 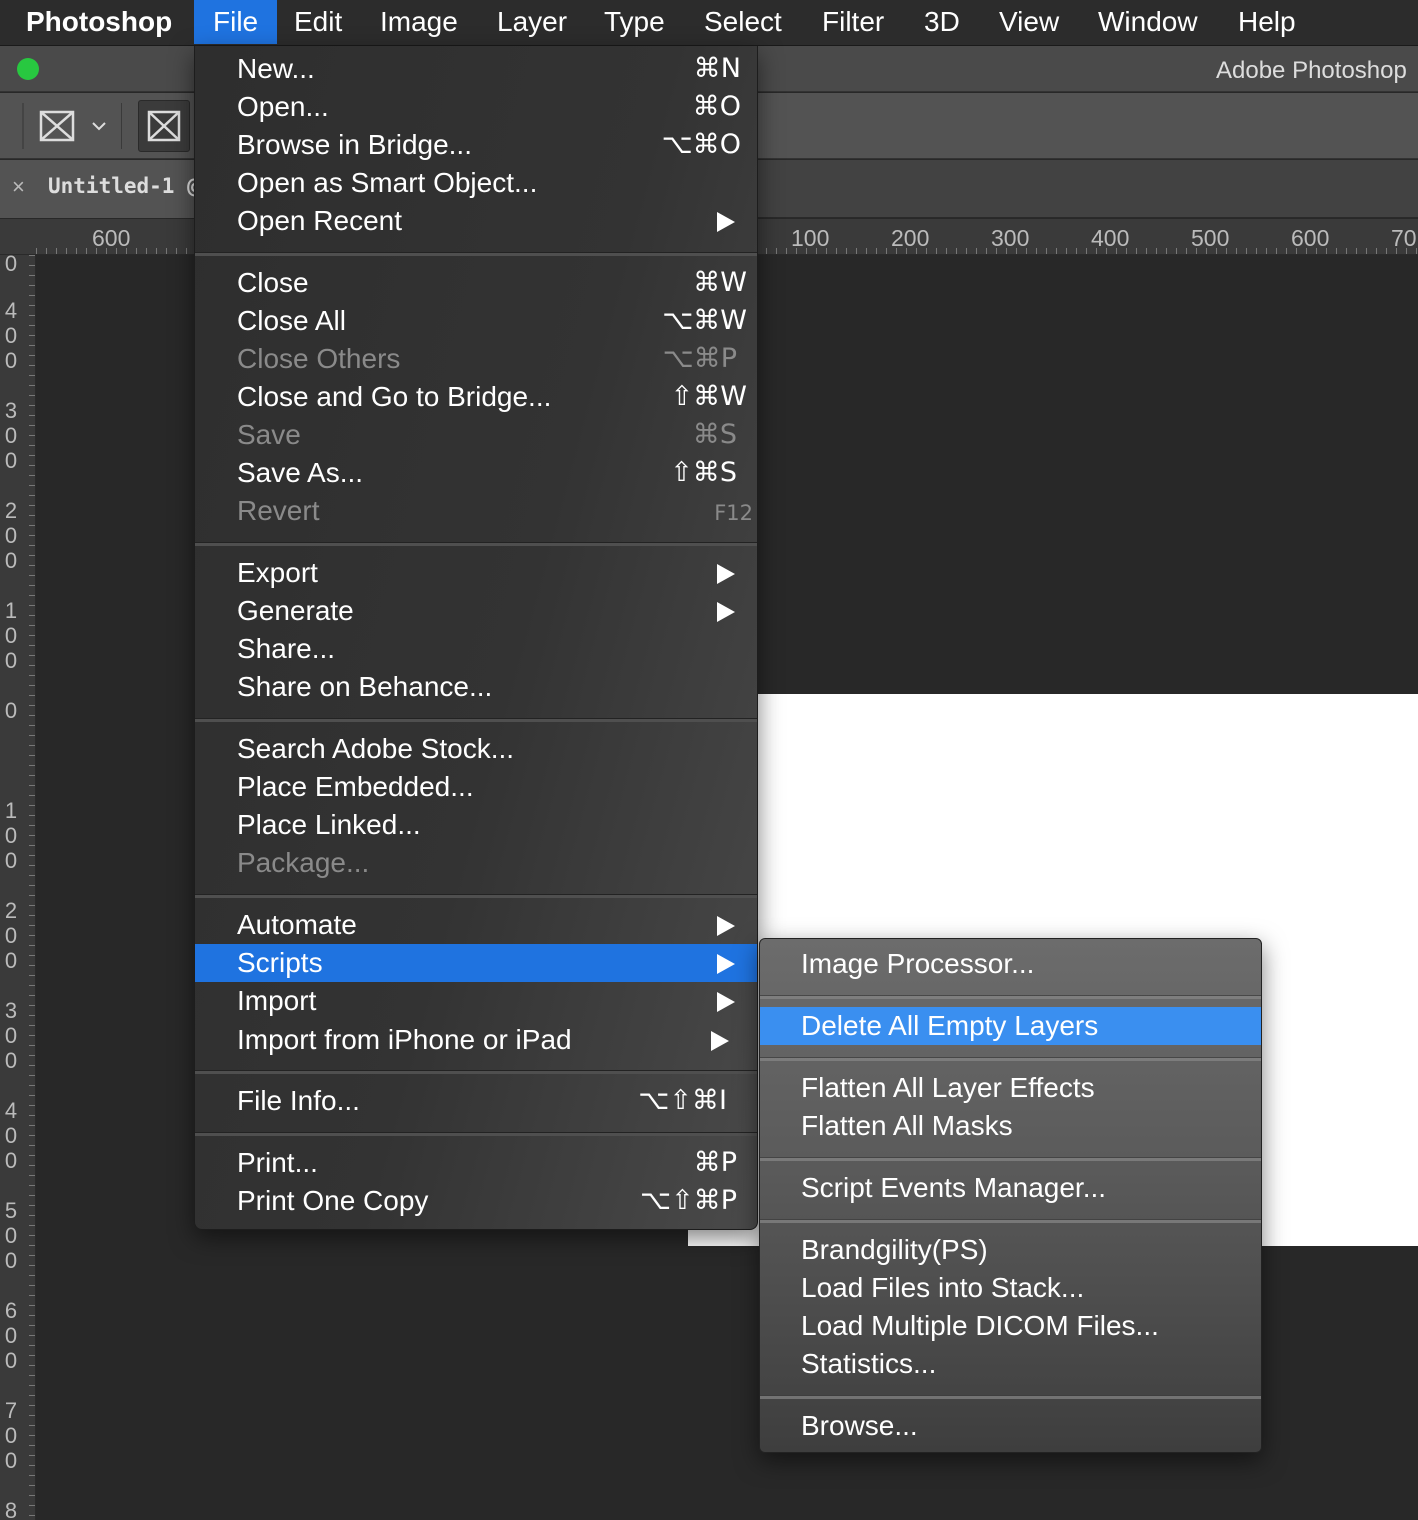 I want to click on menu-item-label: Print One Copy, so click(x=333, y=1200).